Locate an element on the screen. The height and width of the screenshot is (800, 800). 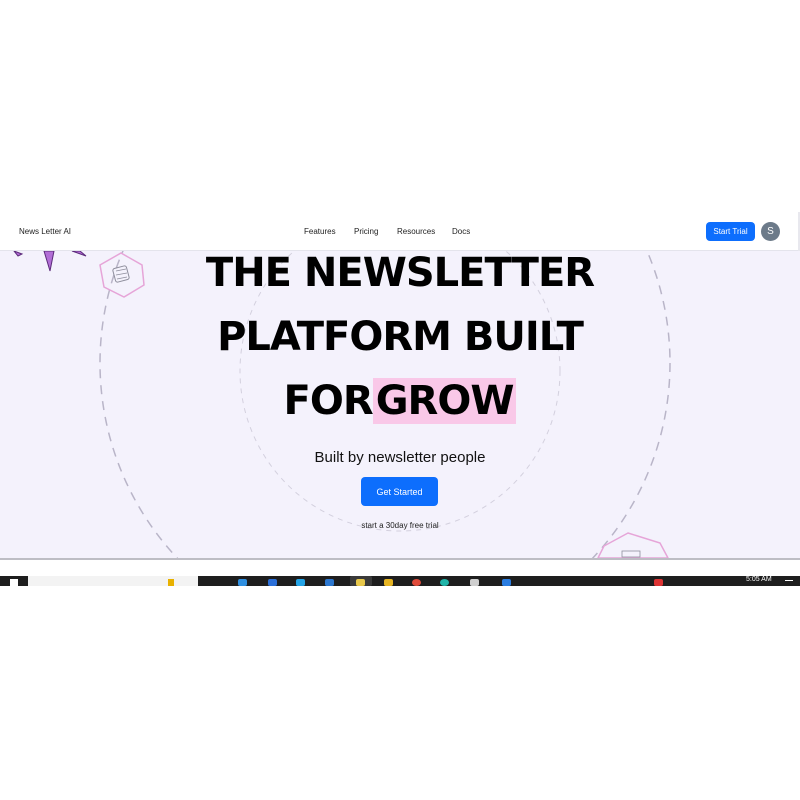
hero-subtitle: Built by newsletter people is located at coordinates (400, 457).